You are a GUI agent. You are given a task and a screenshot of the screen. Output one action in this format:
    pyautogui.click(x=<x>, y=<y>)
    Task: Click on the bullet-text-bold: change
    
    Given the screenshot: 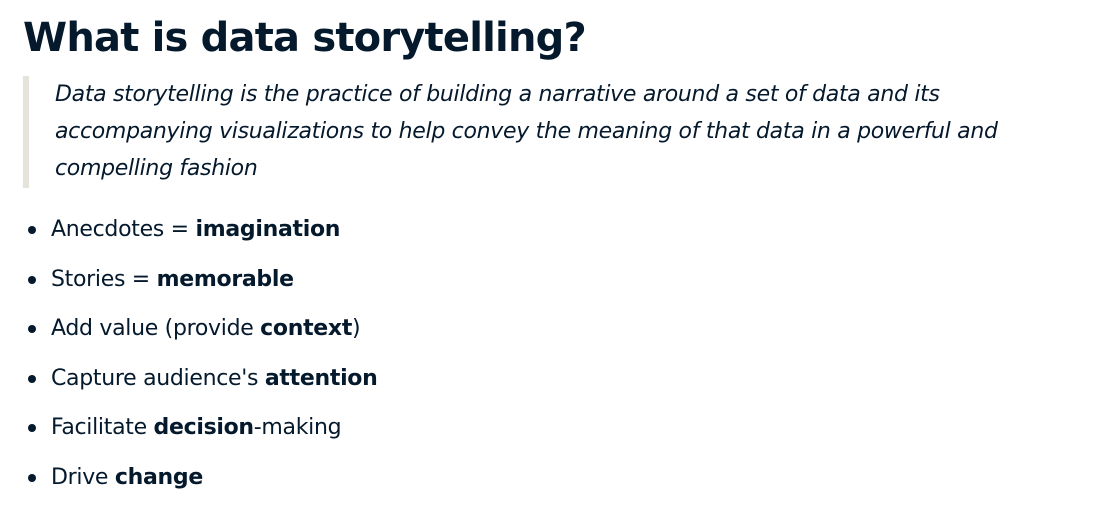 What is the action you would take?
    pyautogui.click(x=158, y=477)
    